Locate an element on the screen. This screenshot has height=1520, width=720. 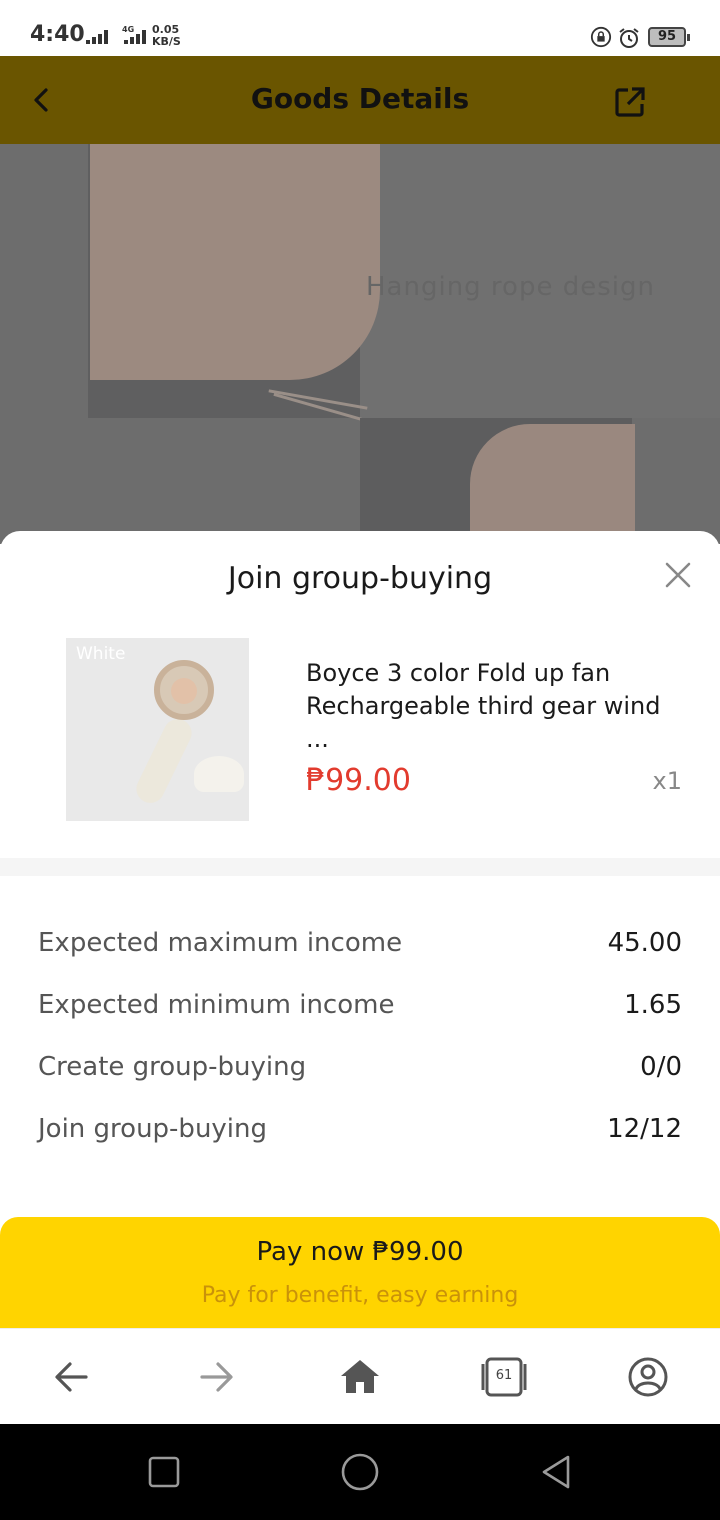
profile-icon is located at coordinates (648, 1377).